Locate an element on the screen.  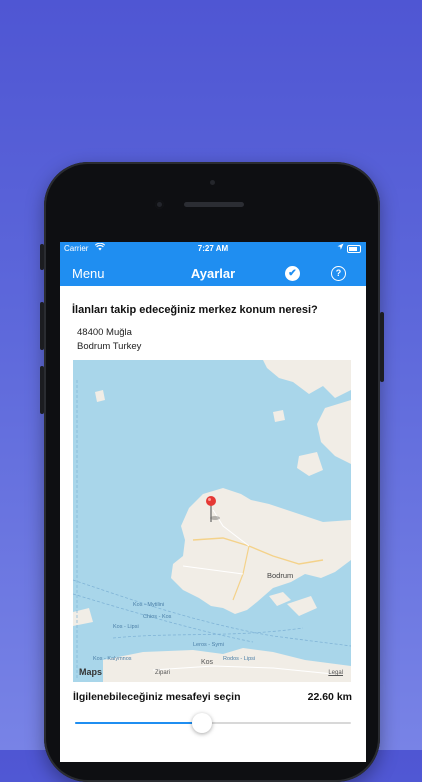
map-label-zipari: Zipari is located at coordinates (162, 673).